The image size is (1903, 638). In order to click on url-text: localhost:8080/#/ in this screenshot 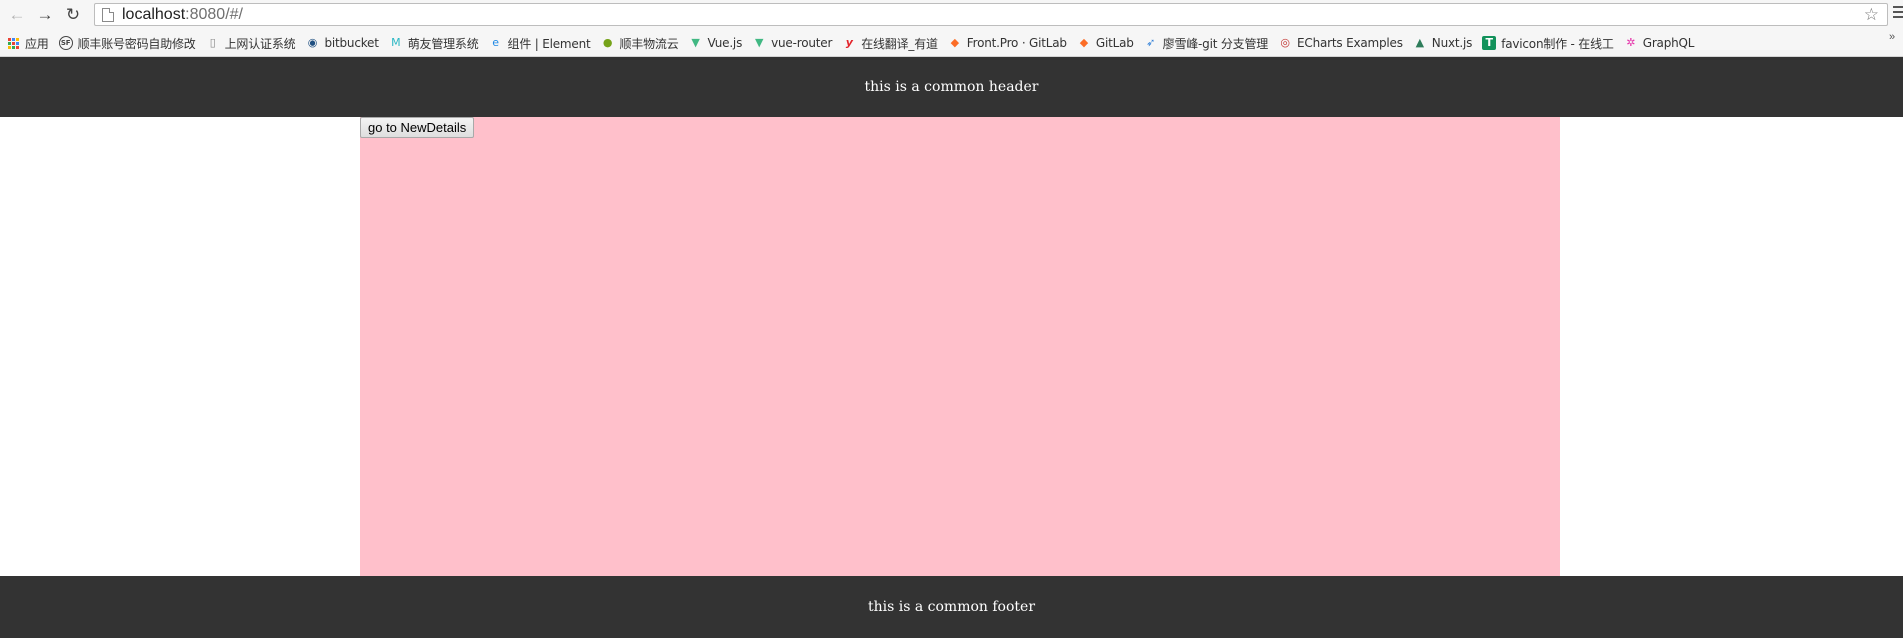, I will do `click(182, 15)`.